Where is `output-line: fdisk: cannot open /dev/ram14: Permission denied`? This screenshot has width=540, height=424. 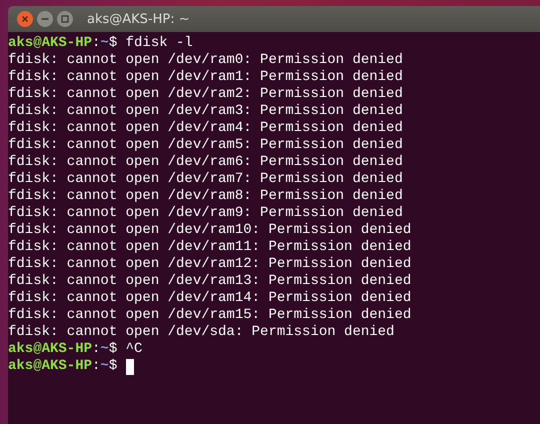
output-line: fdisk: cannot open /dev/ram14: Permission denied is located at coordinates (210, 298).